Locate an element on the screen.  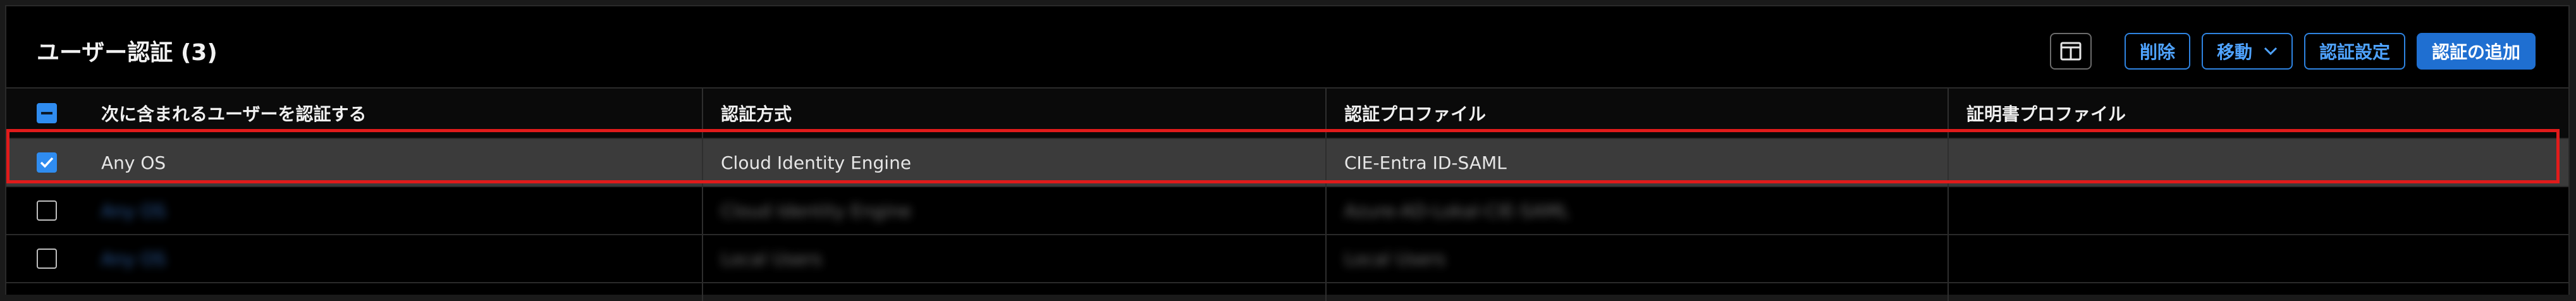
columns-toggle-button is located at coordinates (2070, 51).